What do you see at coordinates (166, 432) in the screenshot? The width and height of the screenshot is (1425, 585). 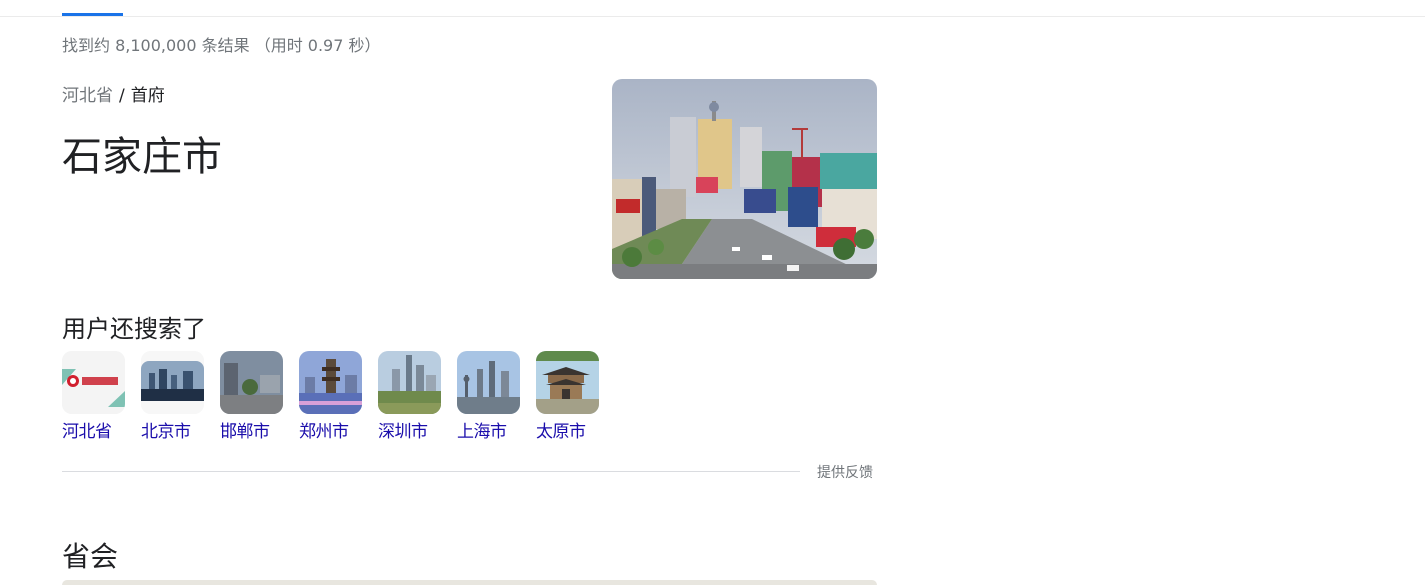 I see `related-label-beijing: 北京市` at bounding box center [166, 432].